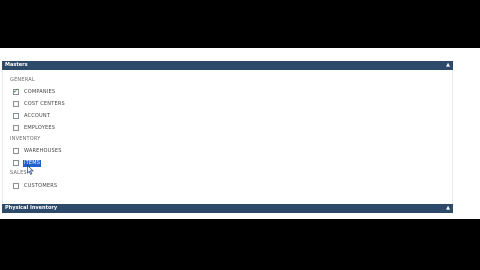  Describe the element at coordinates (18, 173) in the screenshot. I see `section-label-sales: SALES` at that location.